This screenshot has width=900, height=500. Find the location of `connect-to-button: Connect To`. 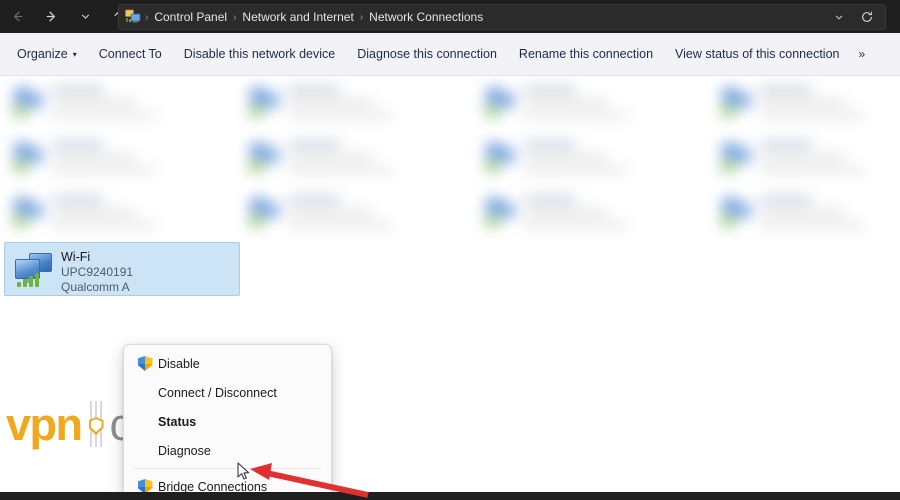

connect-to-button: Connect To is located at coordinates (130, 54).